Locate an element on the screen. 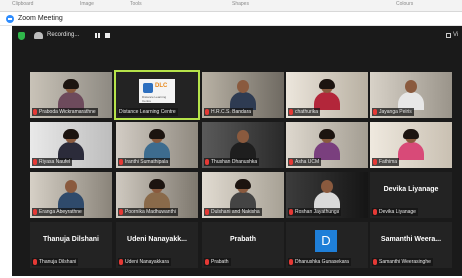 The image size is (462, 278). participant-tile: D Dhanushka Gunasekara is located at coordinates (327, 245).